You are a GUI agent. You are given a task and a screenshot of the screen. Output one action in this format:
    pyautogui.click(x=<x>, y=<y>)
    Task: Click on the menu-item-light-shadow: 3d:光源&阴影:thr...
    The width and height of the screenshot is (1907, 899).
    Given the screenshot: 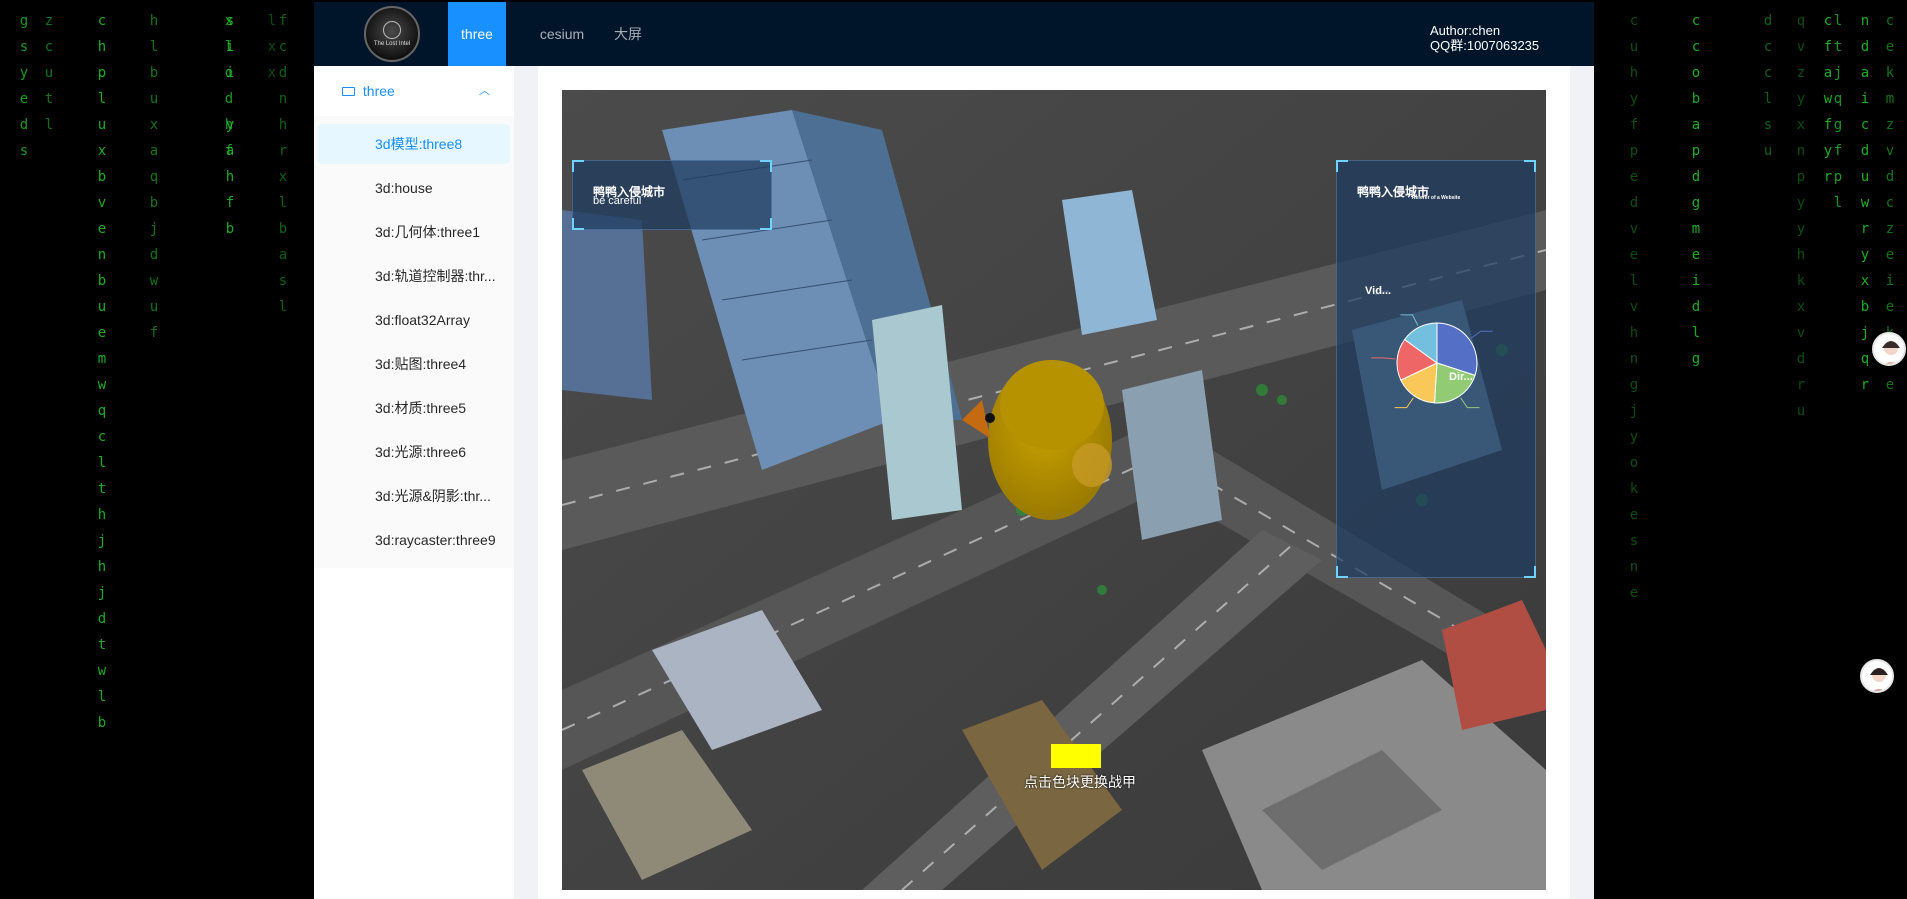 What is the action you would take?
    pyautogui.click(x=414, y=496)
    